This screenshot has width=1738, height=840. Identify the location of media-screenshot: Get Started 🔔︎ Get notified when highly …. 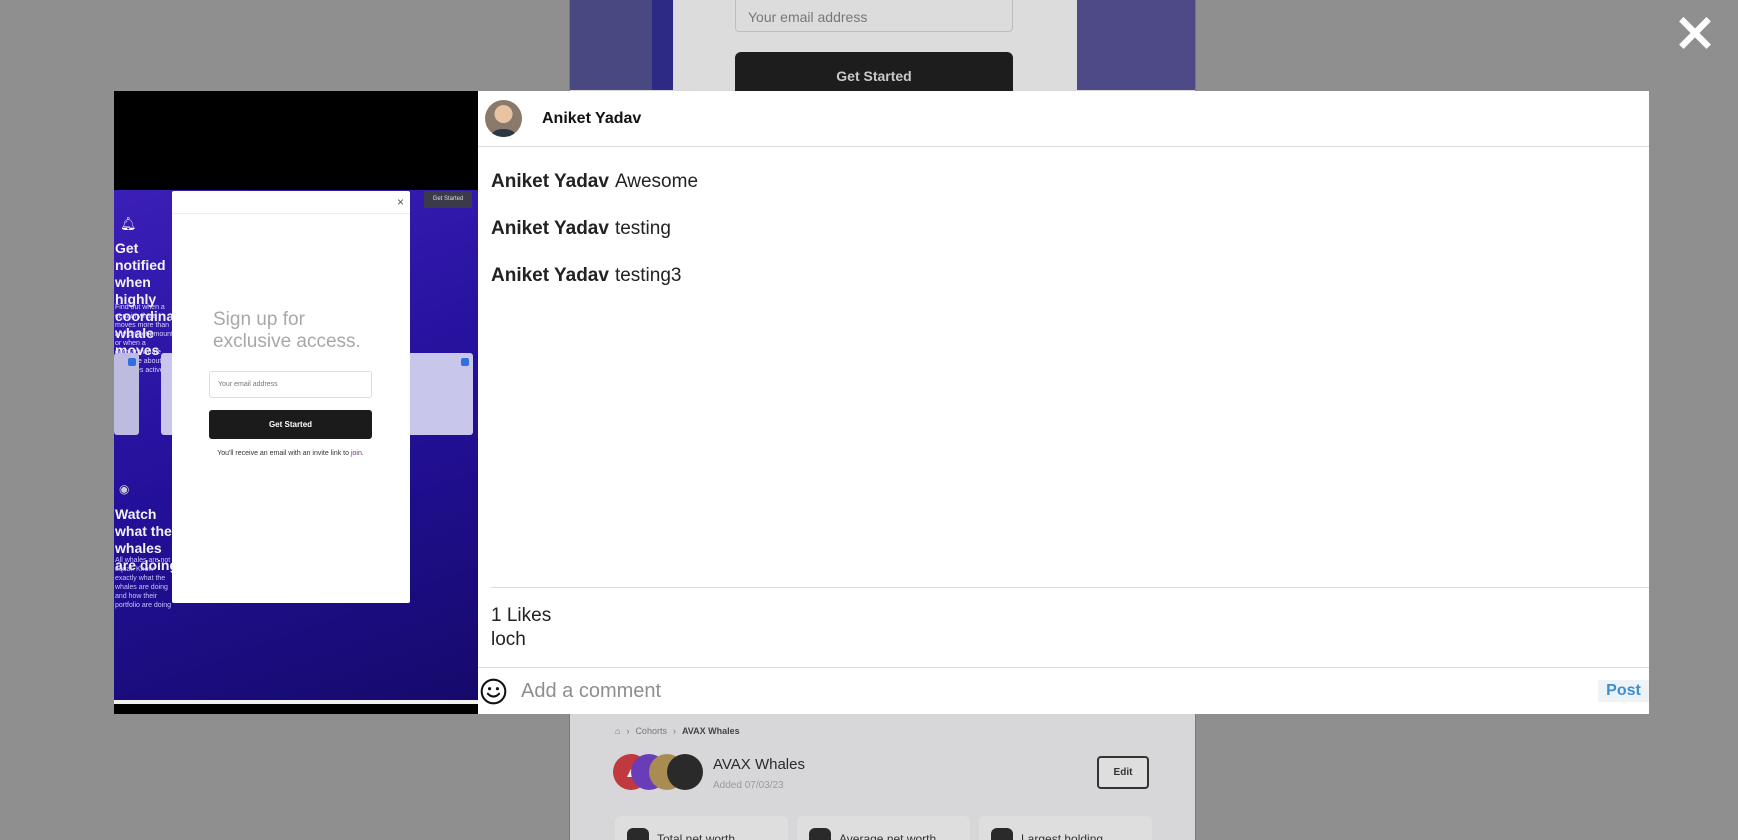
(296, 447).